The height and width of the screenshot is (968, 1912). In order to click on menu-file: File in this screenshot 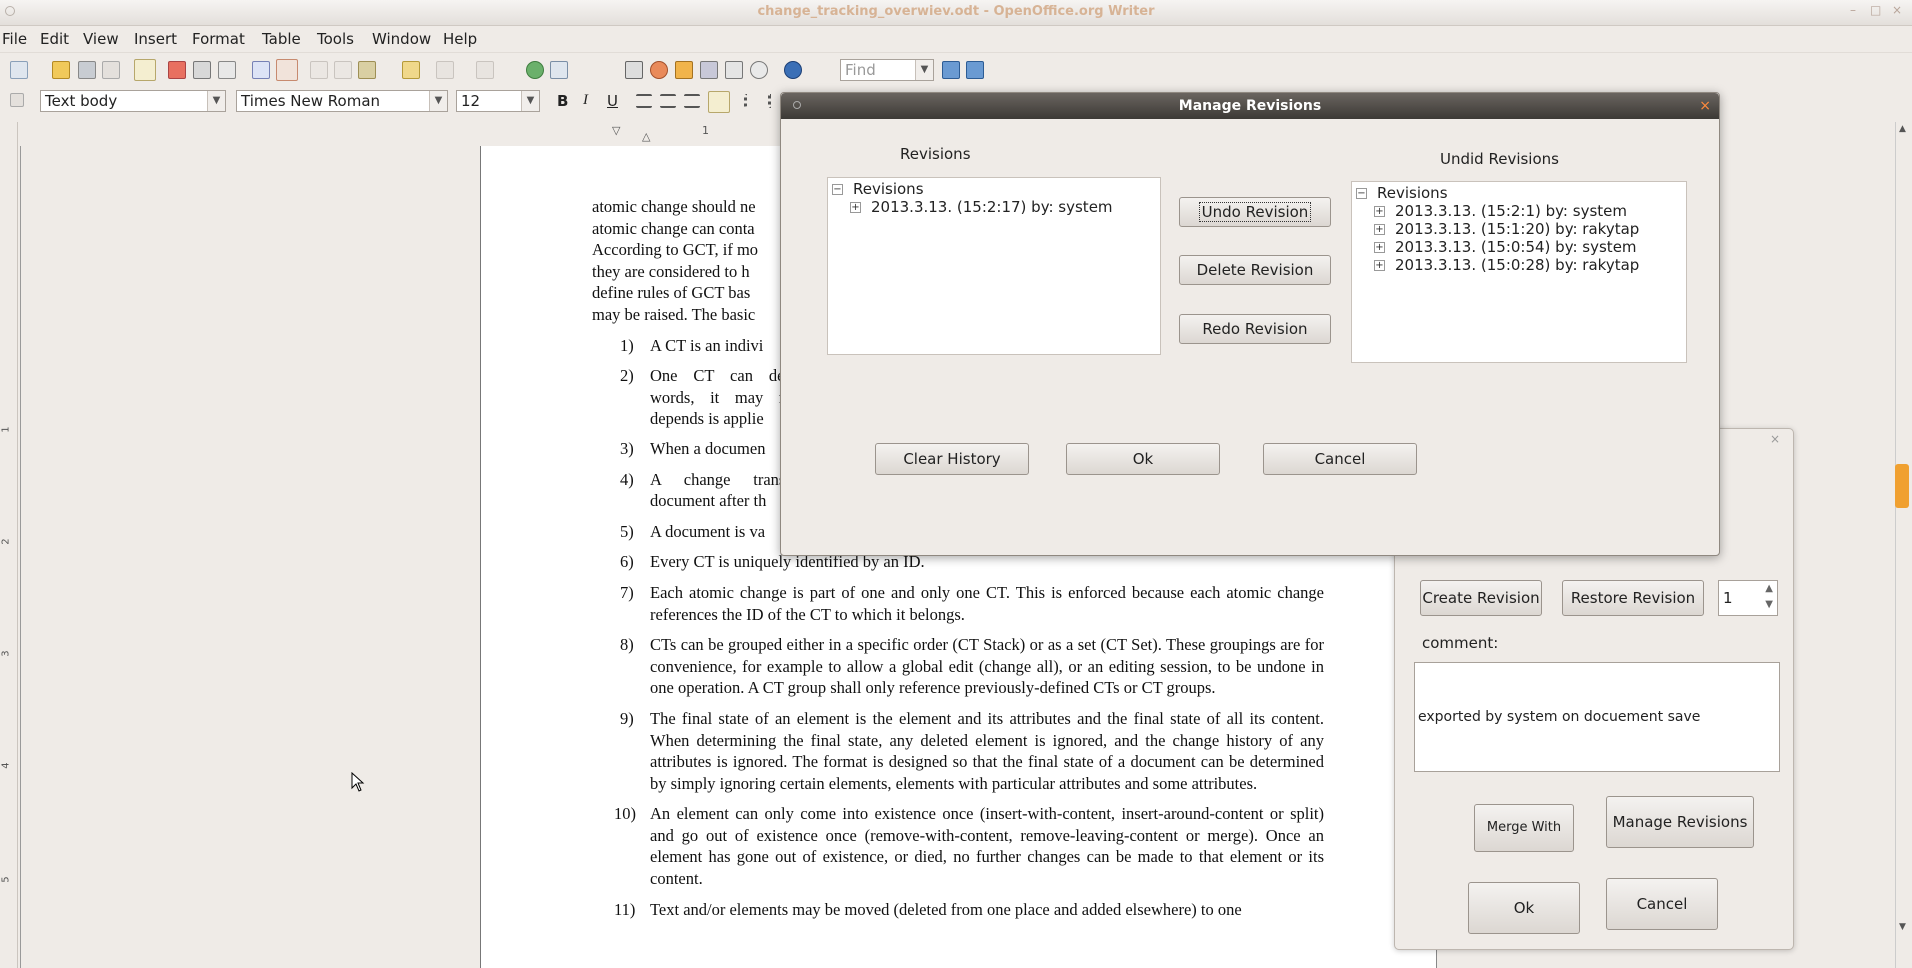, I will do `click(14, 39)`.